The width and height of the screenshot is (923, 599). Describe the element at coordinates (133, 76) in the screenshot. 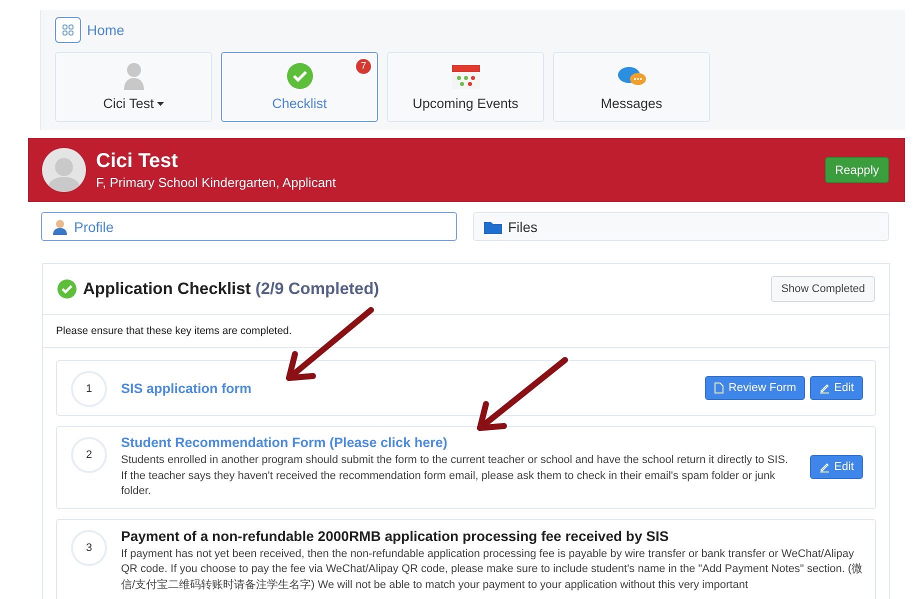

I see `person-icon` at that location.